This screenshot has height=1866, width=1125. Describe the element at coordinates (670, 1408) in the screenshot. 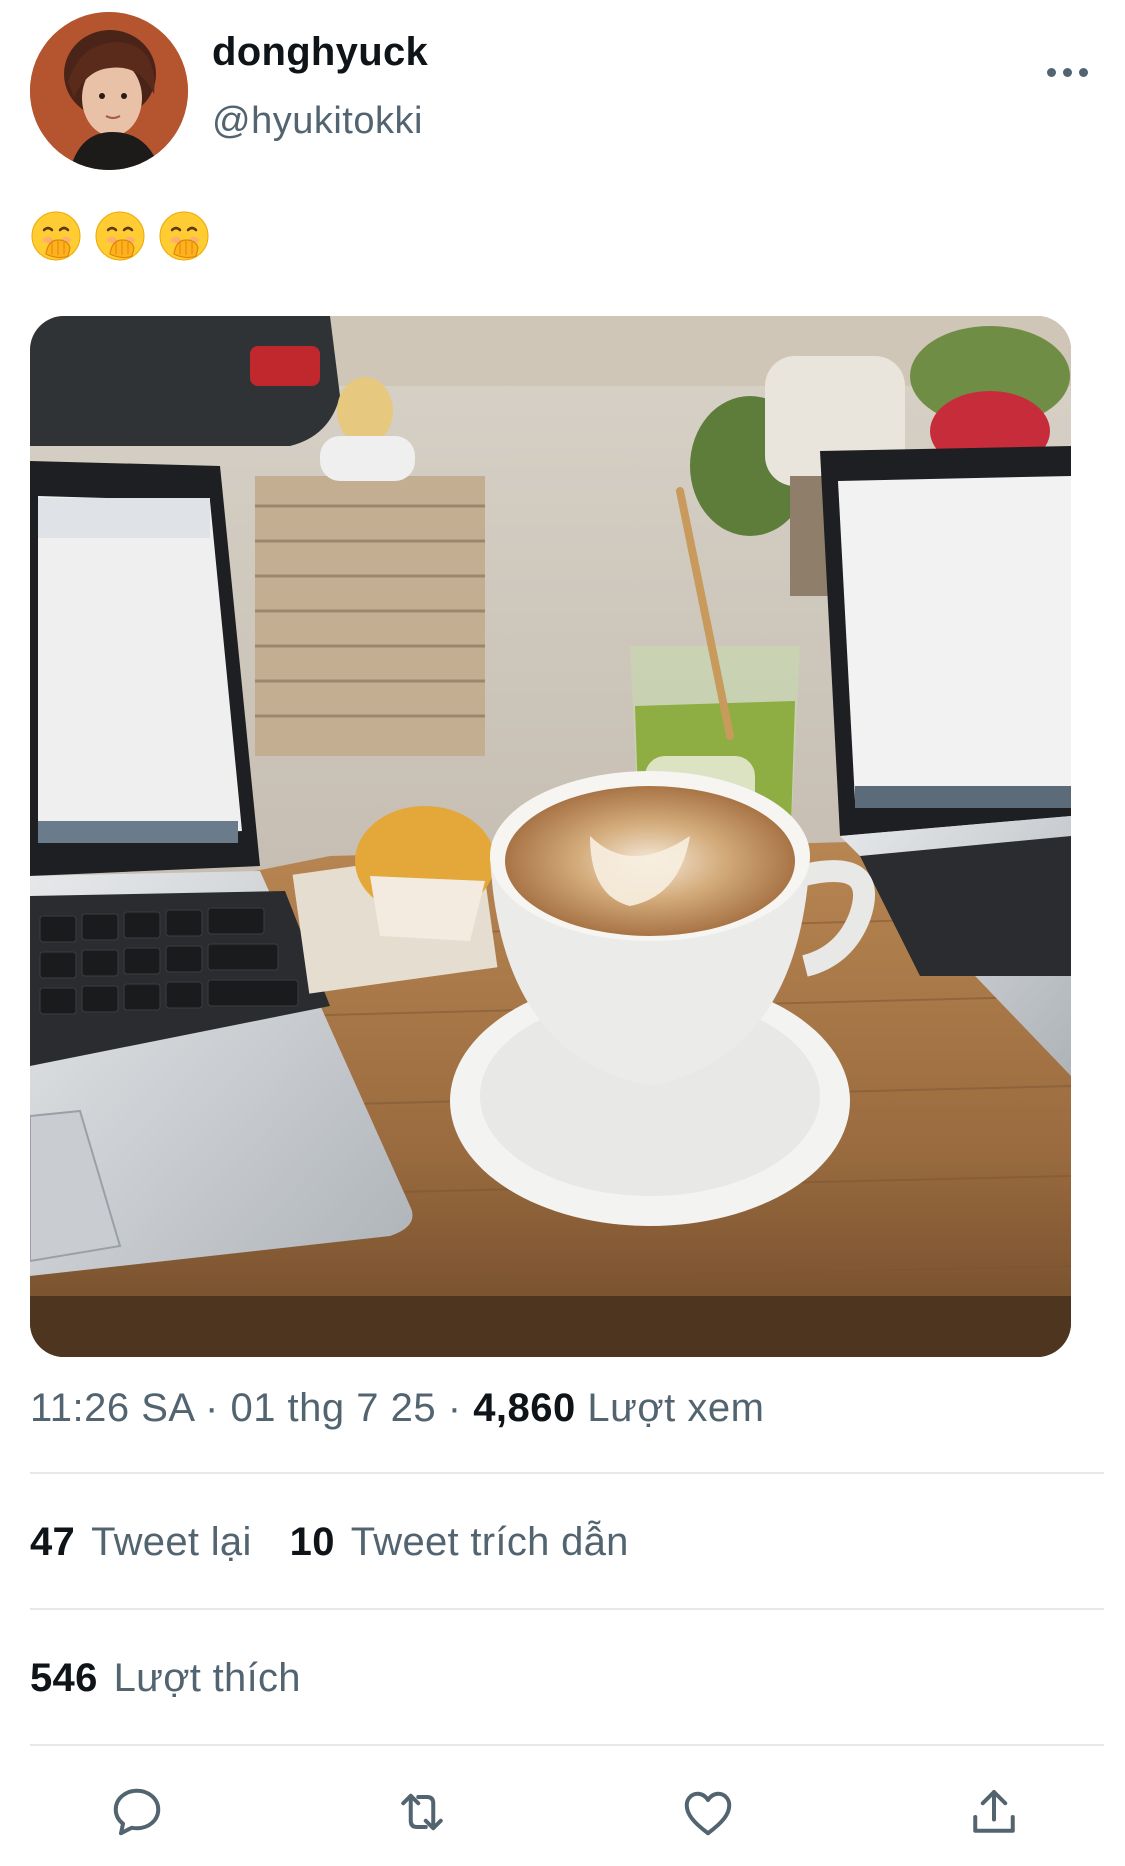

I see `views-label: Lượt xem` at that location.